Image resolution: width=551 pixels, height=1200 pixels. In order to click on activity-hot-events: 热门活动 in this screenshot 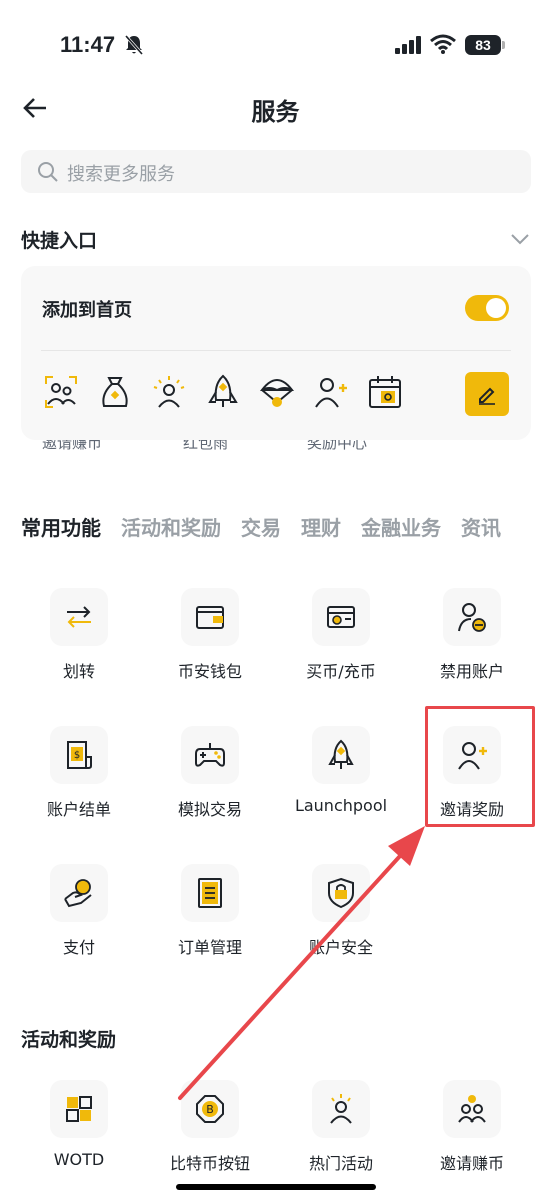, I will do `click(341, 1135)`.